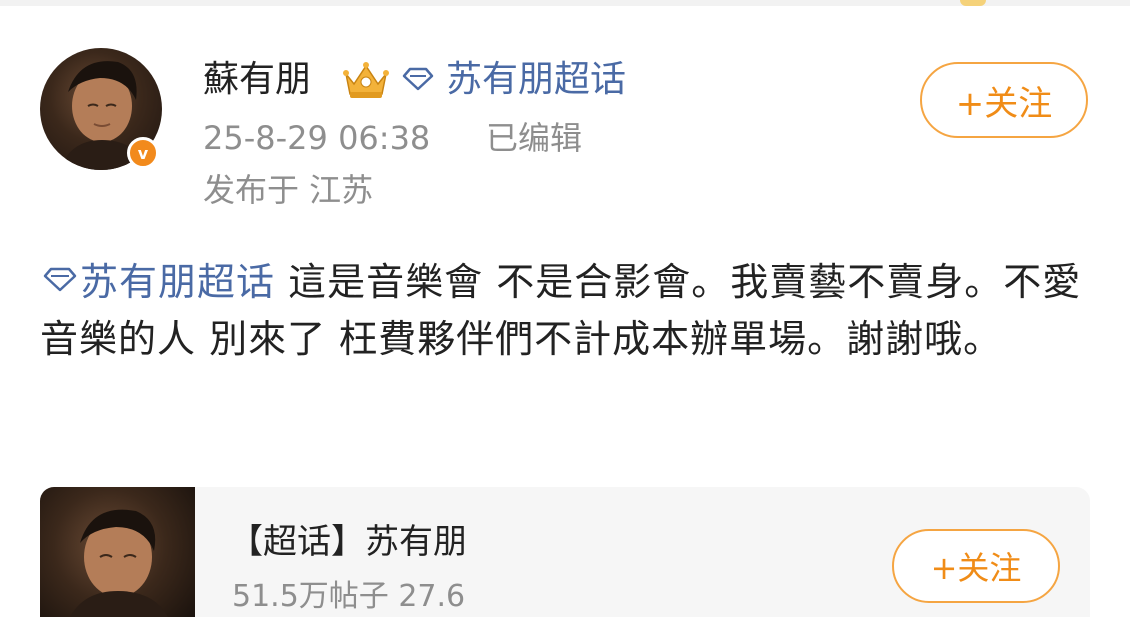 The image size is (1130, 617). Describe the element at coordinates (592, 596) in the screenshot. I see `watermark-overlay` at that location.